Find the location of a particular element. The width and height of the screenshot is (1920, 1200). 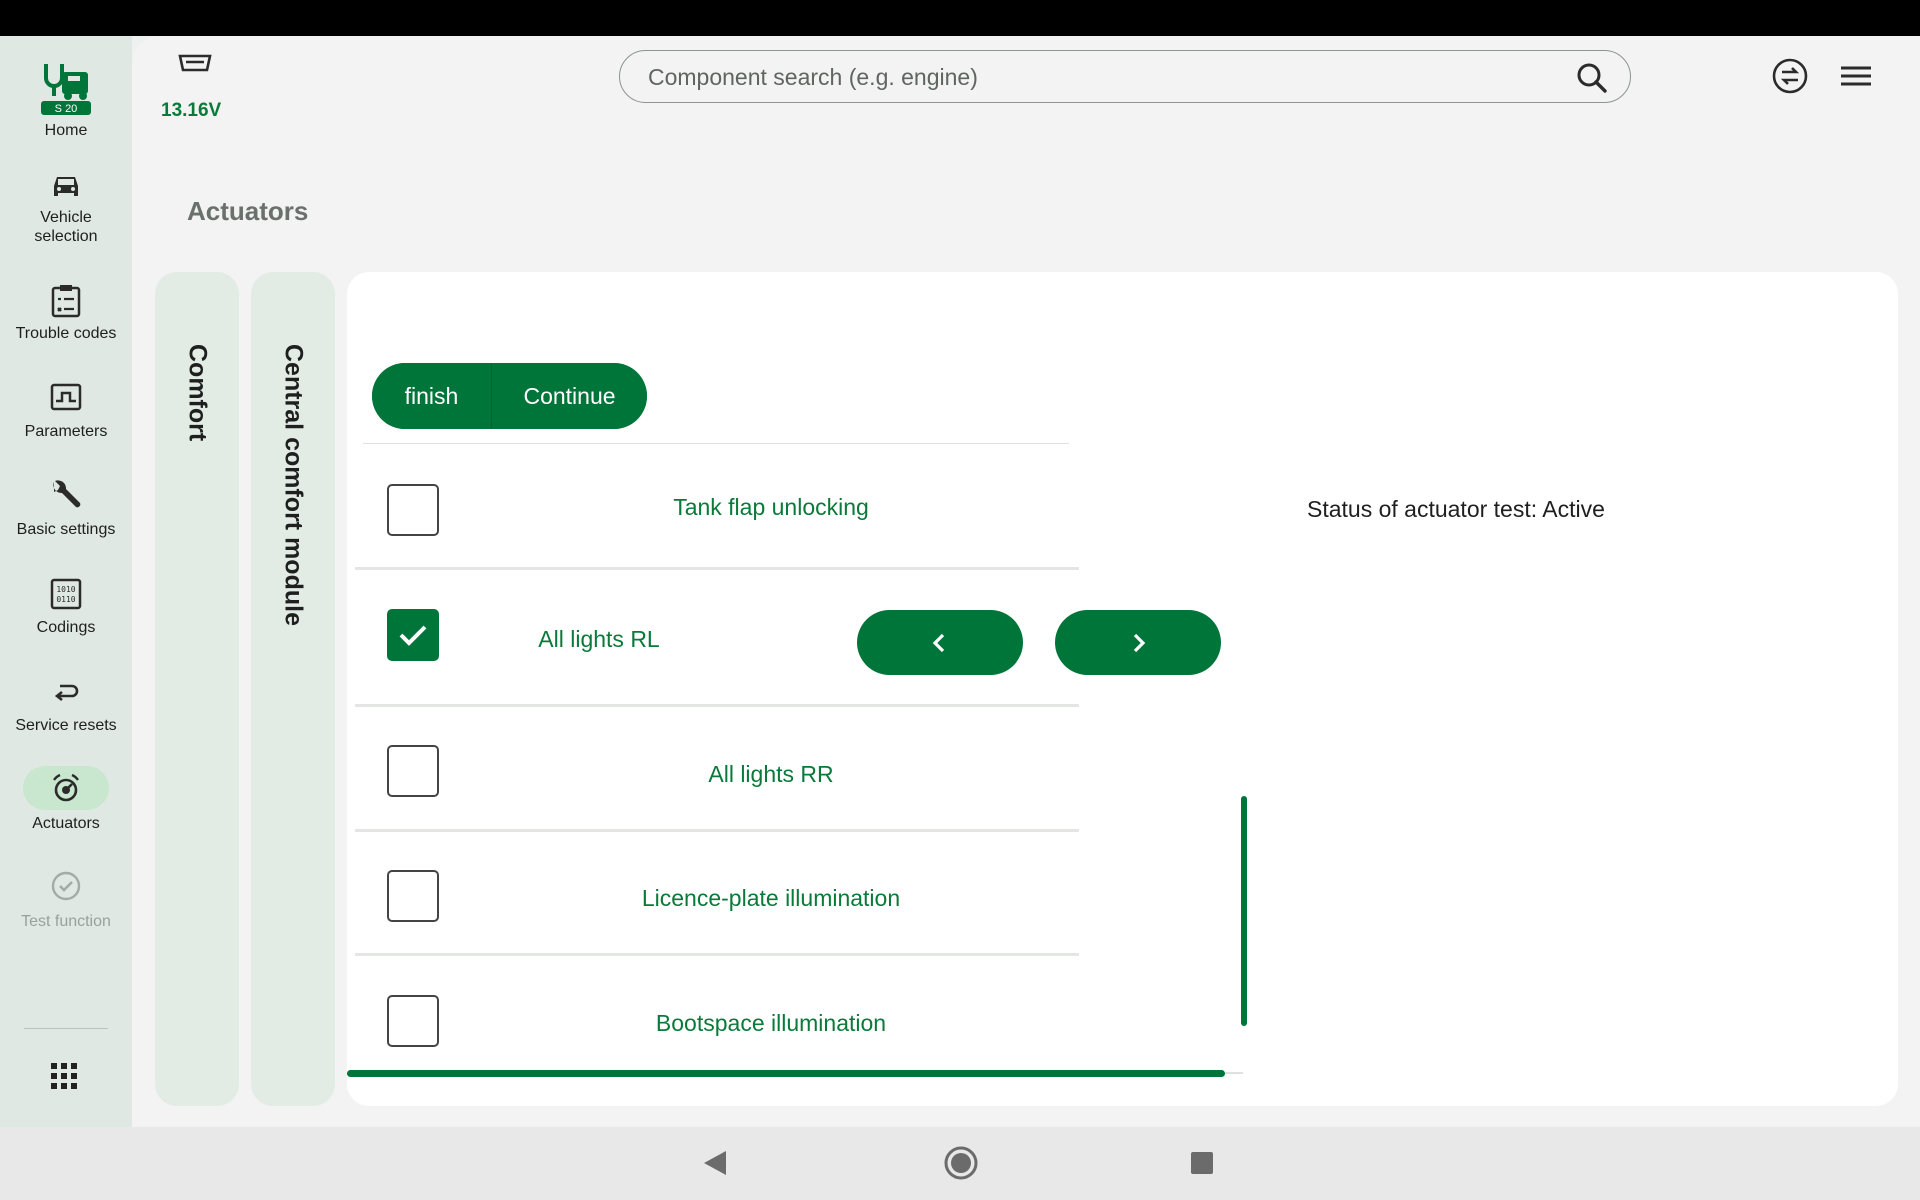

car-icon is located at coordinates (66, 186).